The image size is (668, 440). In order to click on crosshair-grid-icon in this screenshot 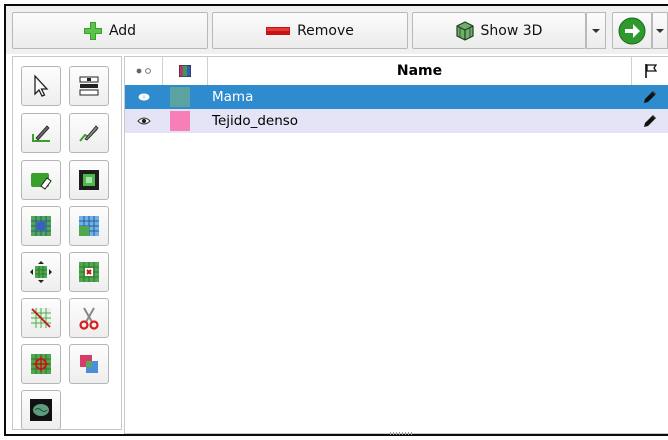, I will do `click(41, 364)`.